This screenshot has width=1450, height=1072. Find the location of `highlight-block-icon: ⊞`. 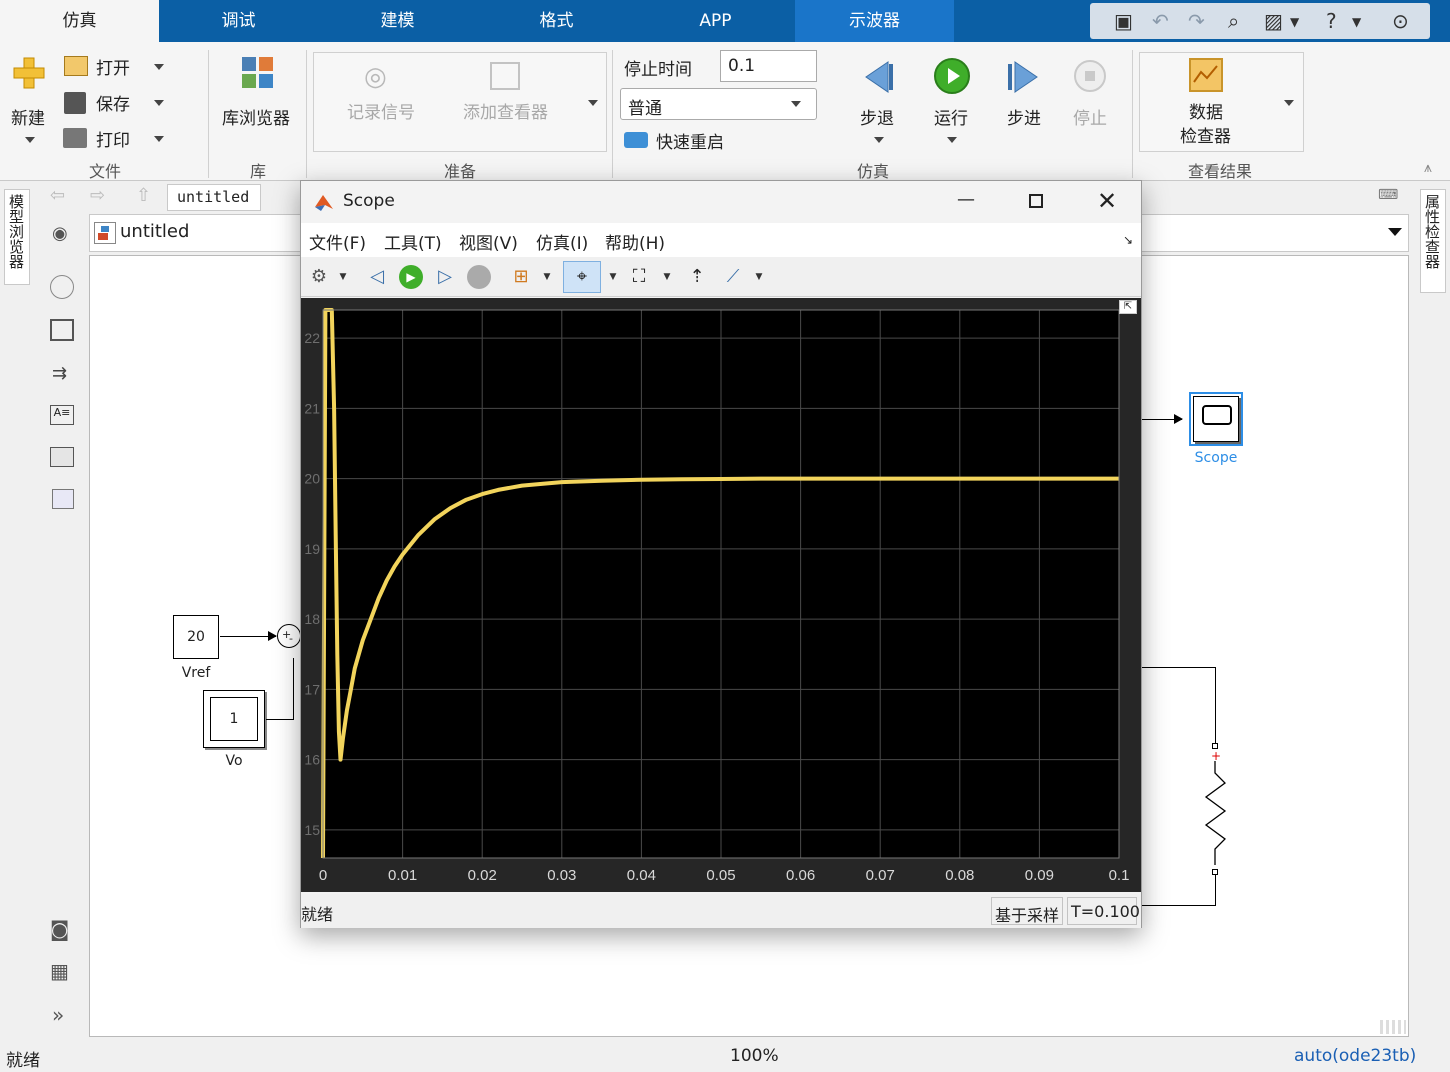

highlight-block-icon: ⊞ is located at coordinates (521, 277).